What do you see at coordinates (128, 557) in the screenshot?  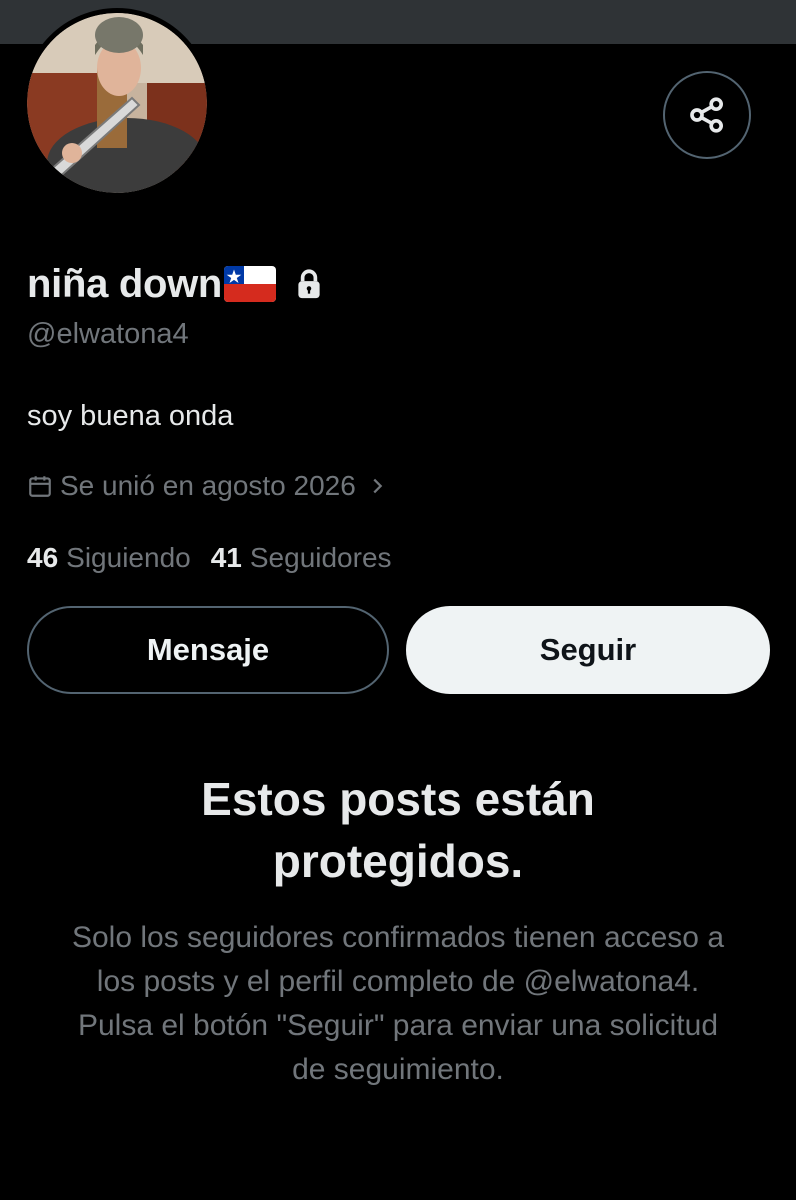 I see `following-label: Siguiendo` at bounding box center [128, 557].